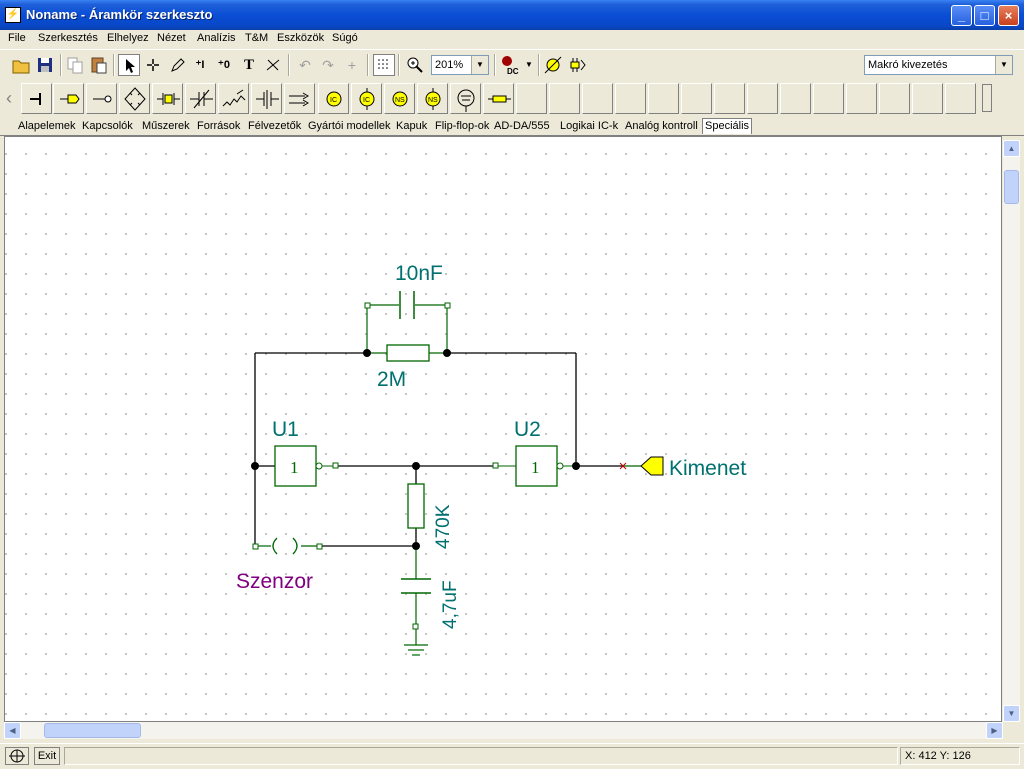  What do you see at coordinates (166, 126) in the screenshot?
I see `tab-muszerek: Műszerek` at bounding box center [166, 126].